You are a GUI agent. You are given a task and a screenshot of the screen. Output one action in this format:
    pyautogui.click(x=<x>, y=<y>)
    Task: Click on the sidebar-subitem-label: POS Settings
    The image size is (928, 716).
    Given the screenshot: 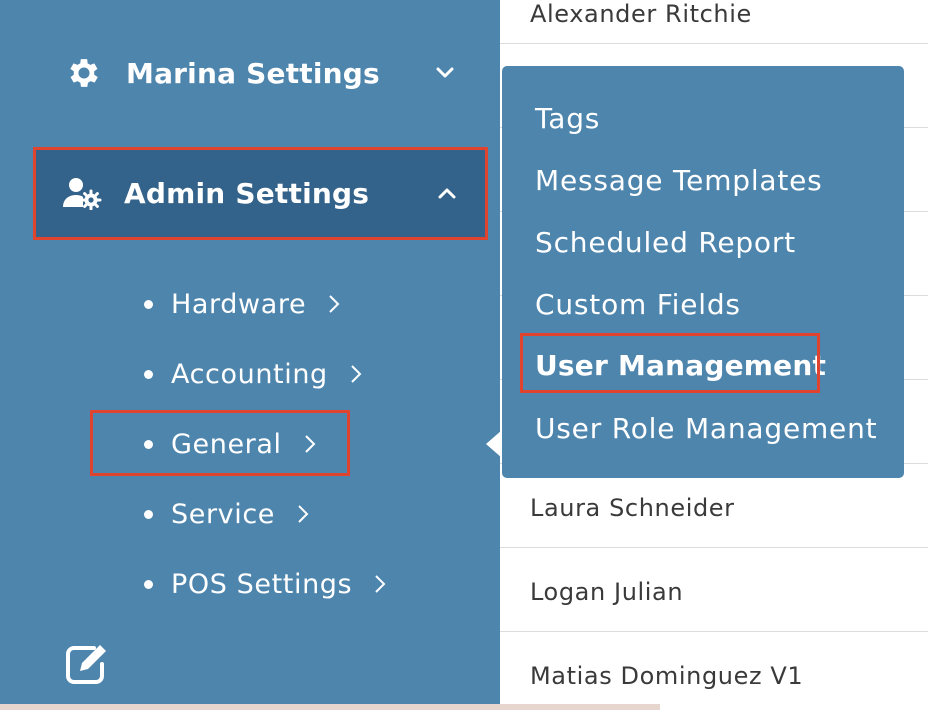 What is the action you would take?
    pyautogui.click(x=262, y=584)
    